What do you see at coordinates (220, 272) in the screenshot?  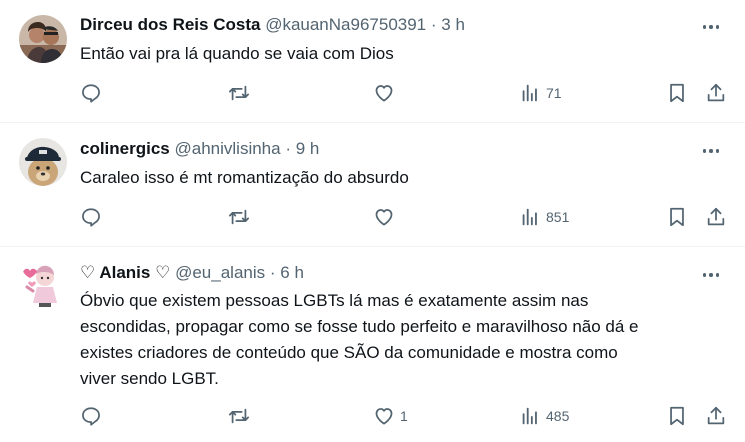 I see `user-handle: @eu_alanis` at bounding box center [220, 272].